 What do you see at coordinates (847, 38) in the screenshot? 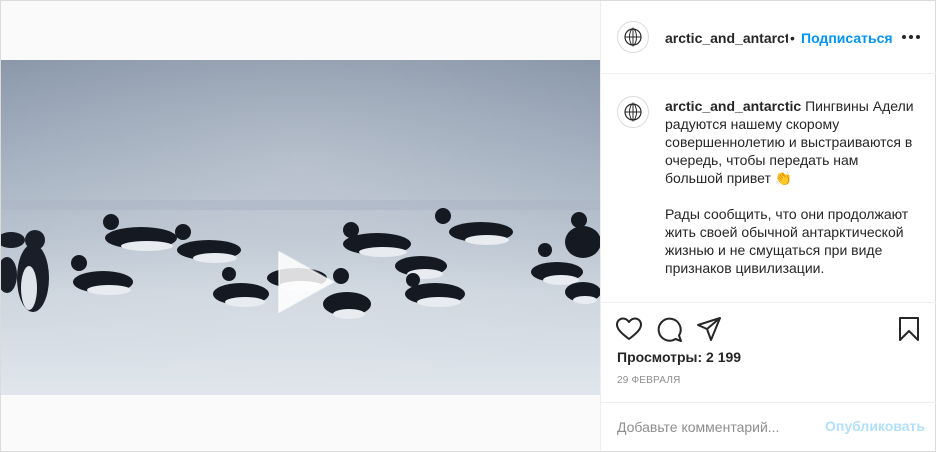
I see `follow-button: Подписаться` at bounding box center [847, 38].